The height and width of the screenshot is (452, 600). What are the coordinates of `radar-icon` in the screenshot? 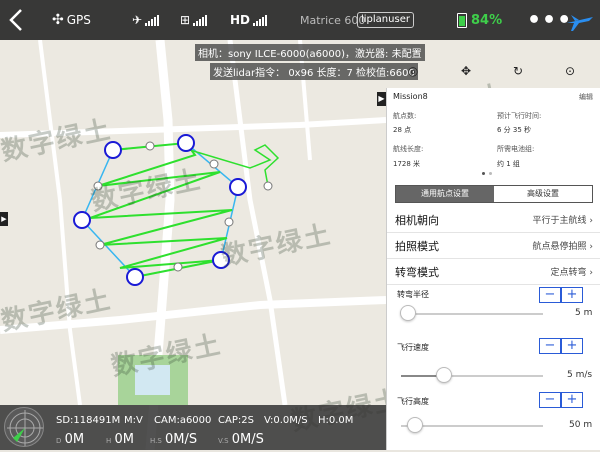 It's located at (25, 428).